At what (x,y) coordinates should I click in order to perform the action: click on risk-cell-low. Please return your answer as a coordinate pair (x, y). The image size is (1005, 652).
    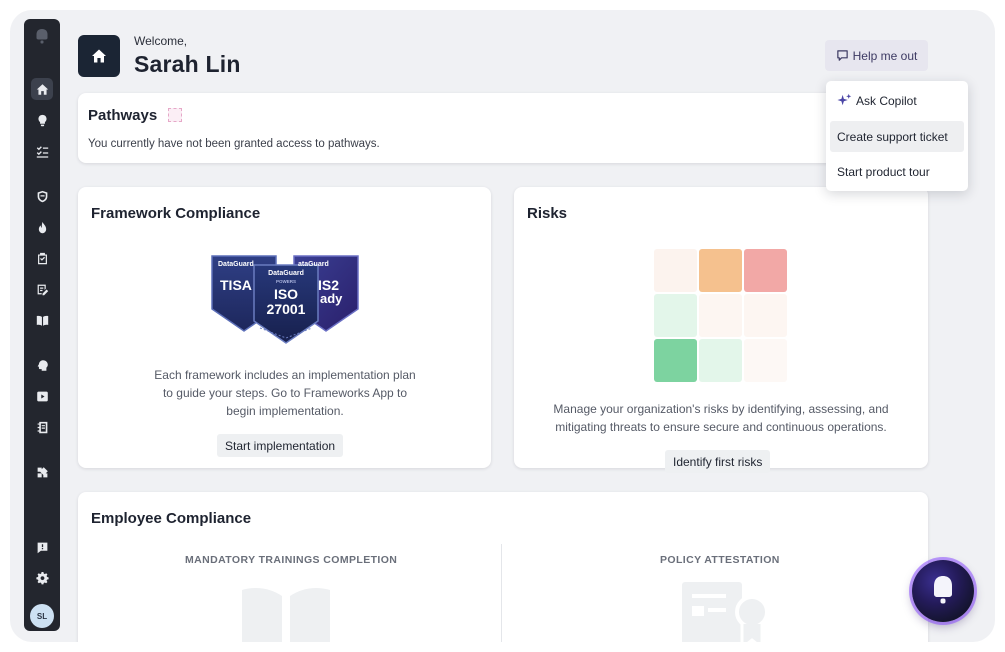
    Looking at the image, I should click on (675, 360).